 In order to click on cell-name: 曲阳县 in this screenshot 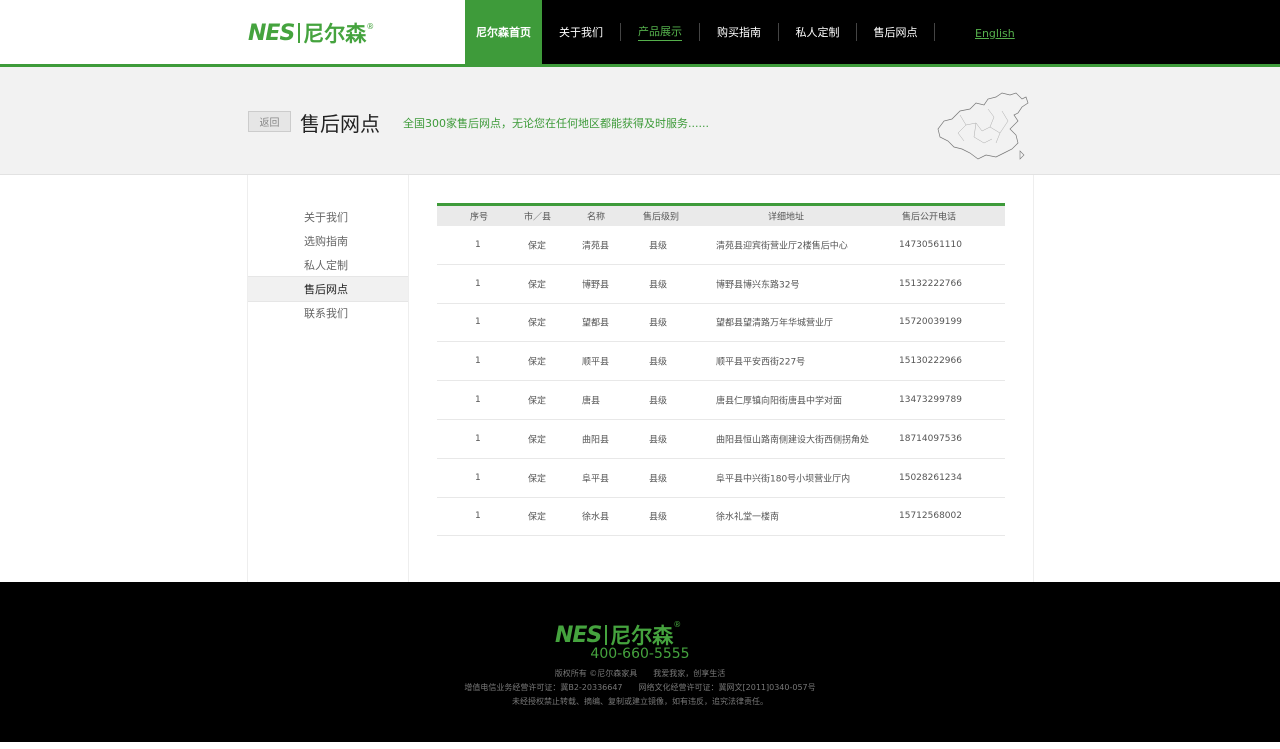, I will do `click(596, 440)`.